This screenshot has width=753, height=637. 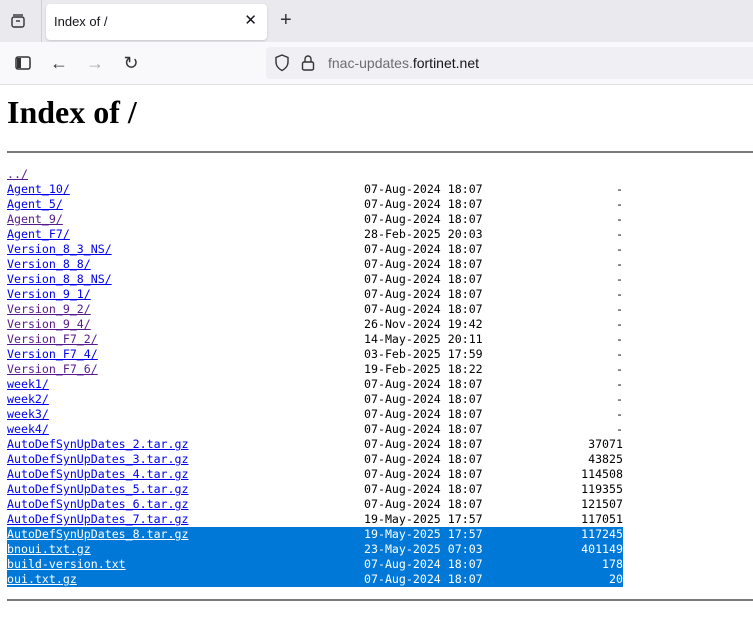 I want to click on file-link: Version_8_8/, so click(x=49, y=264).